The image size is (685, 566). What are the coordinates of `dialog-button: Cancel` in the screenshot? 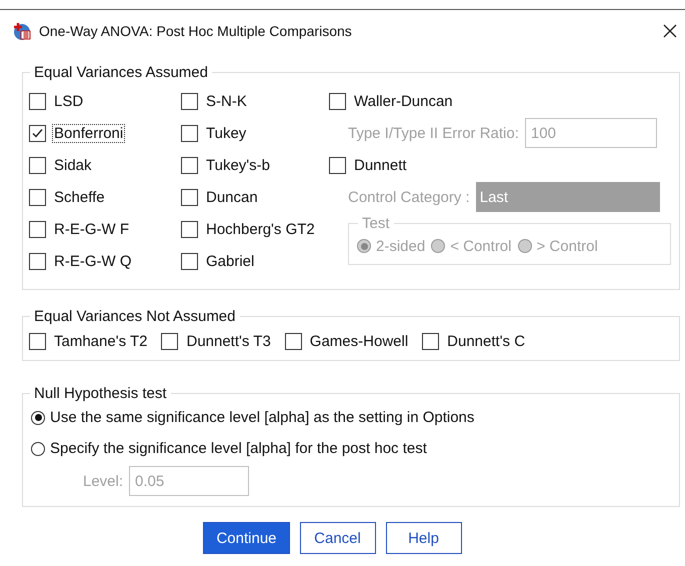 It's located at (338, 538).